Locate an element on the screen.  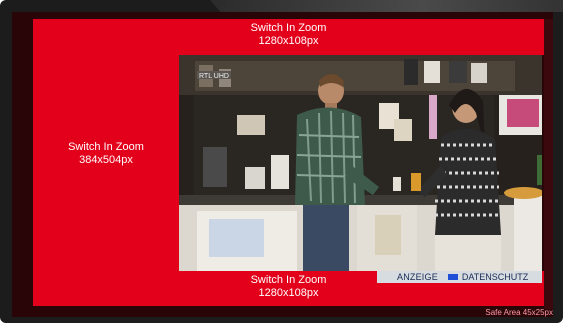
ad-label-button: ANZEIGE is located at coordinates (412, 277).